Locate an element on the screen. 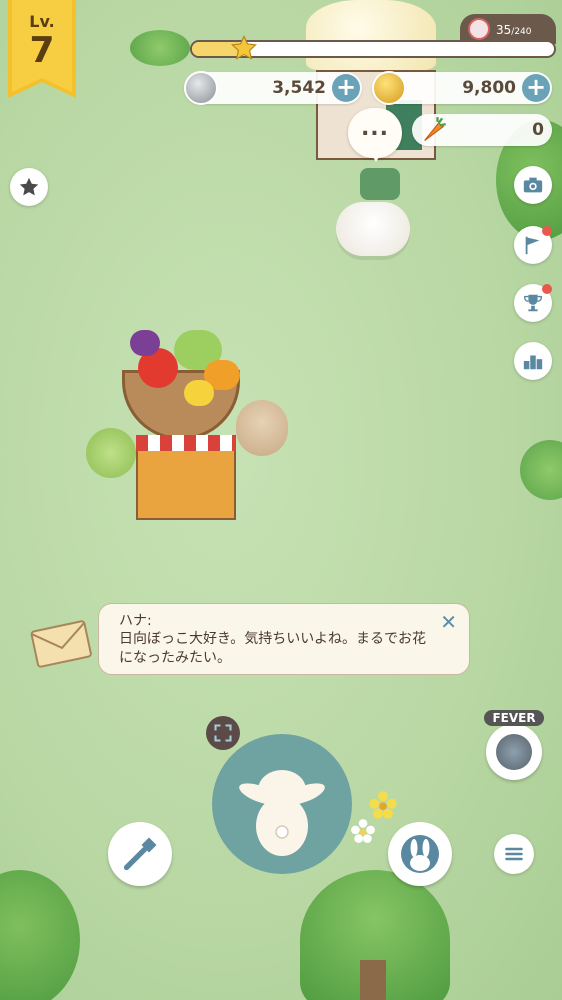  ranking-icon is located at coordinates (533, 362).